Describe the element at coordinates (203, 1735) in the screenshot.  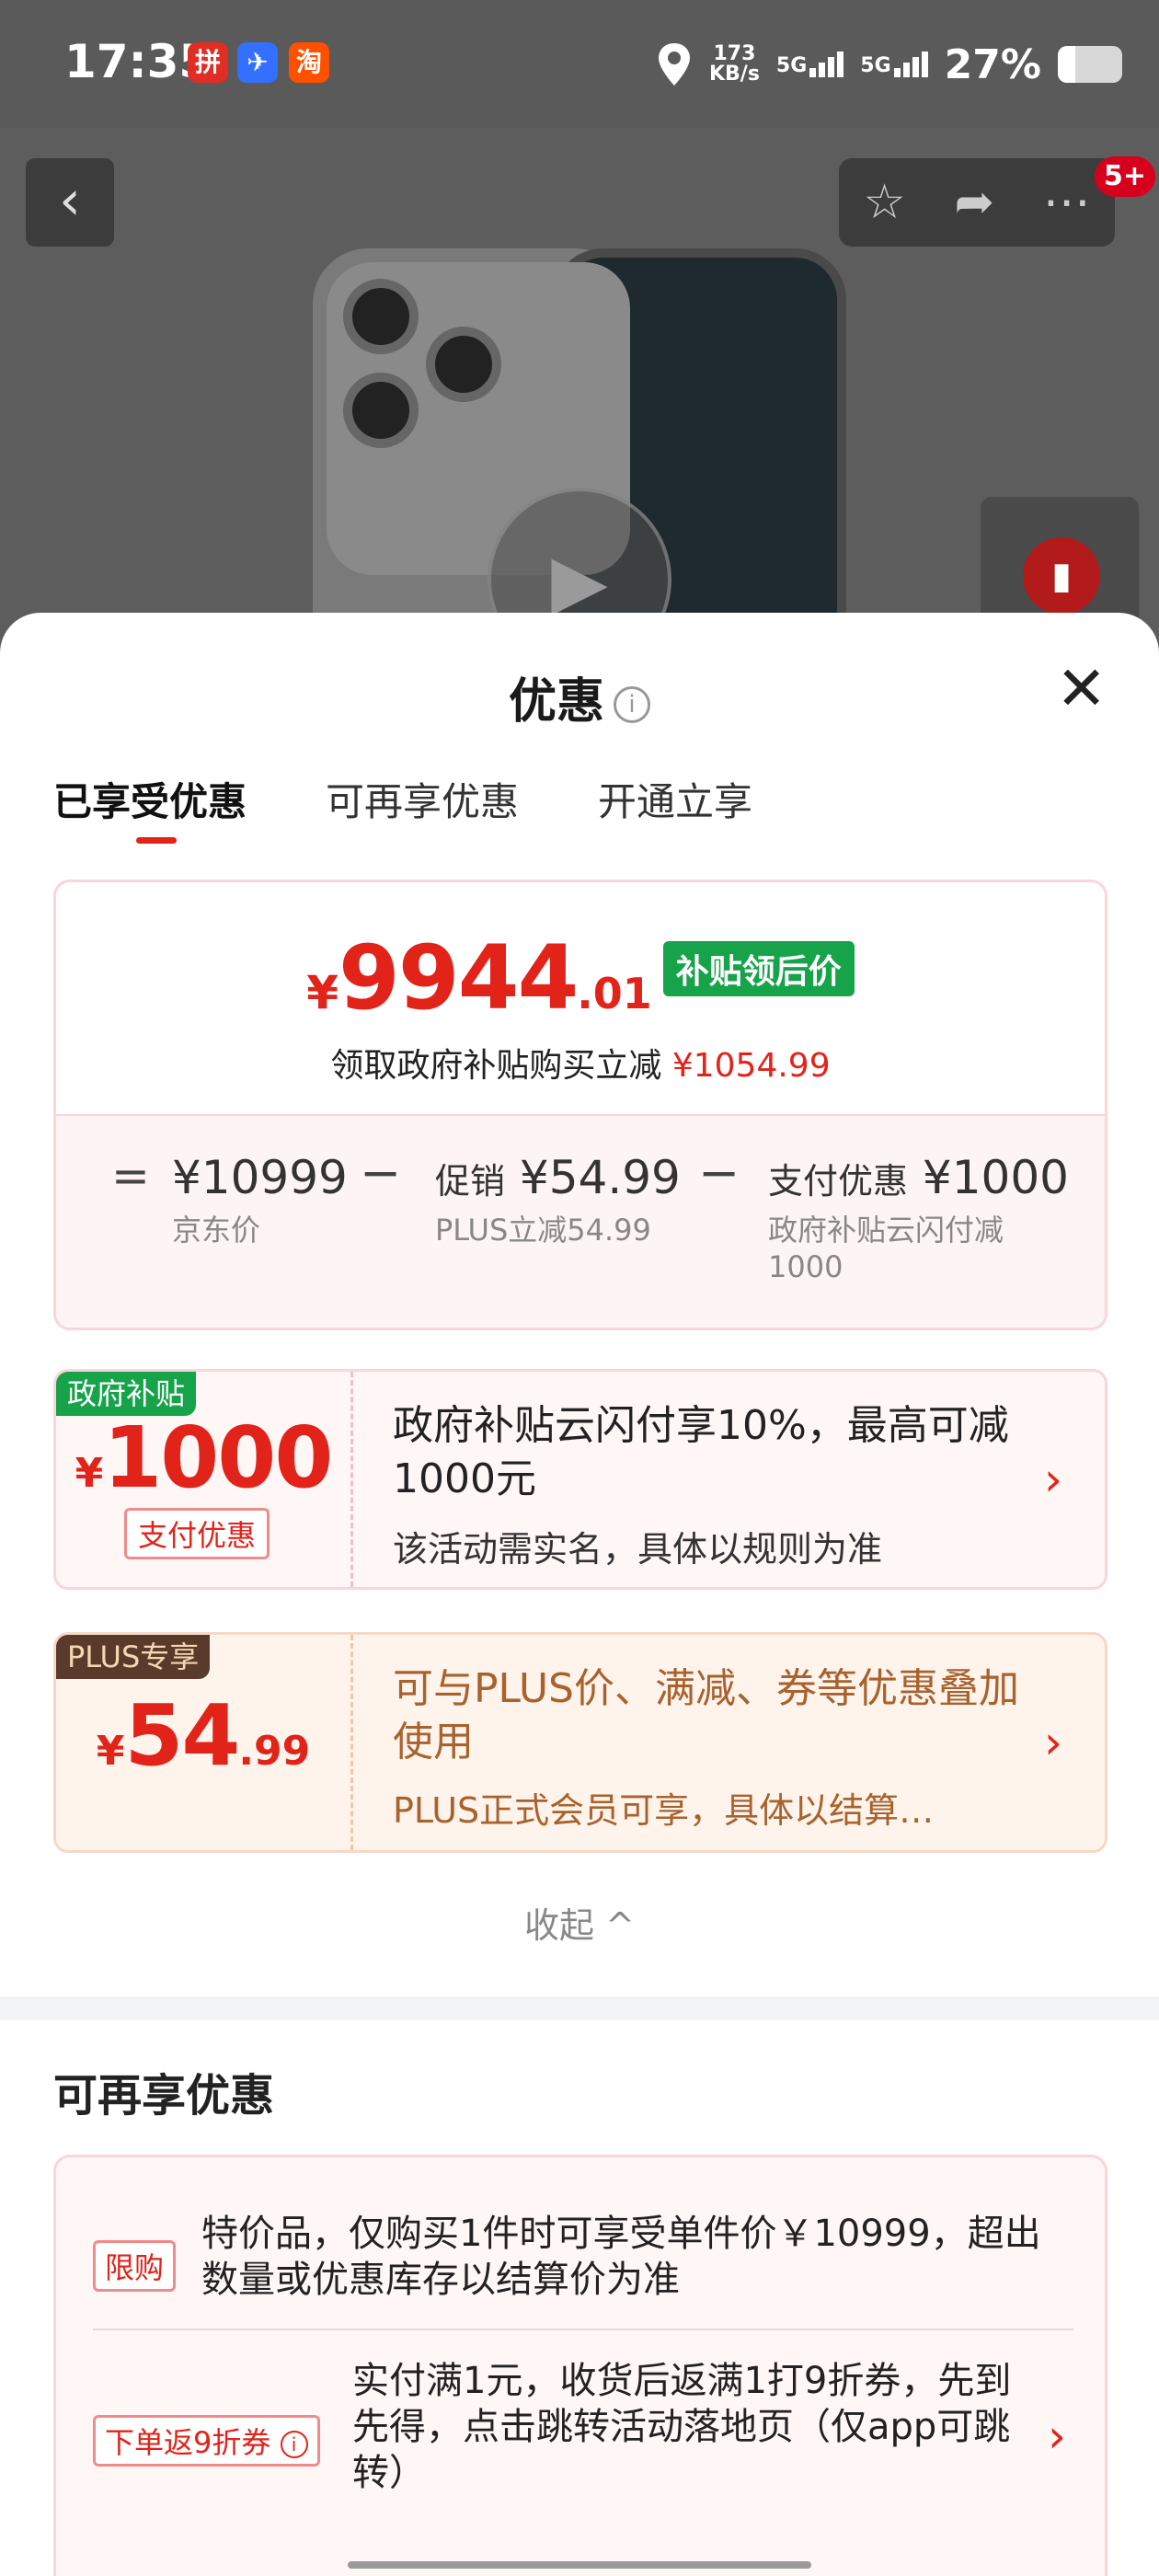
I see `card-amount: ¥54.99` at that location.